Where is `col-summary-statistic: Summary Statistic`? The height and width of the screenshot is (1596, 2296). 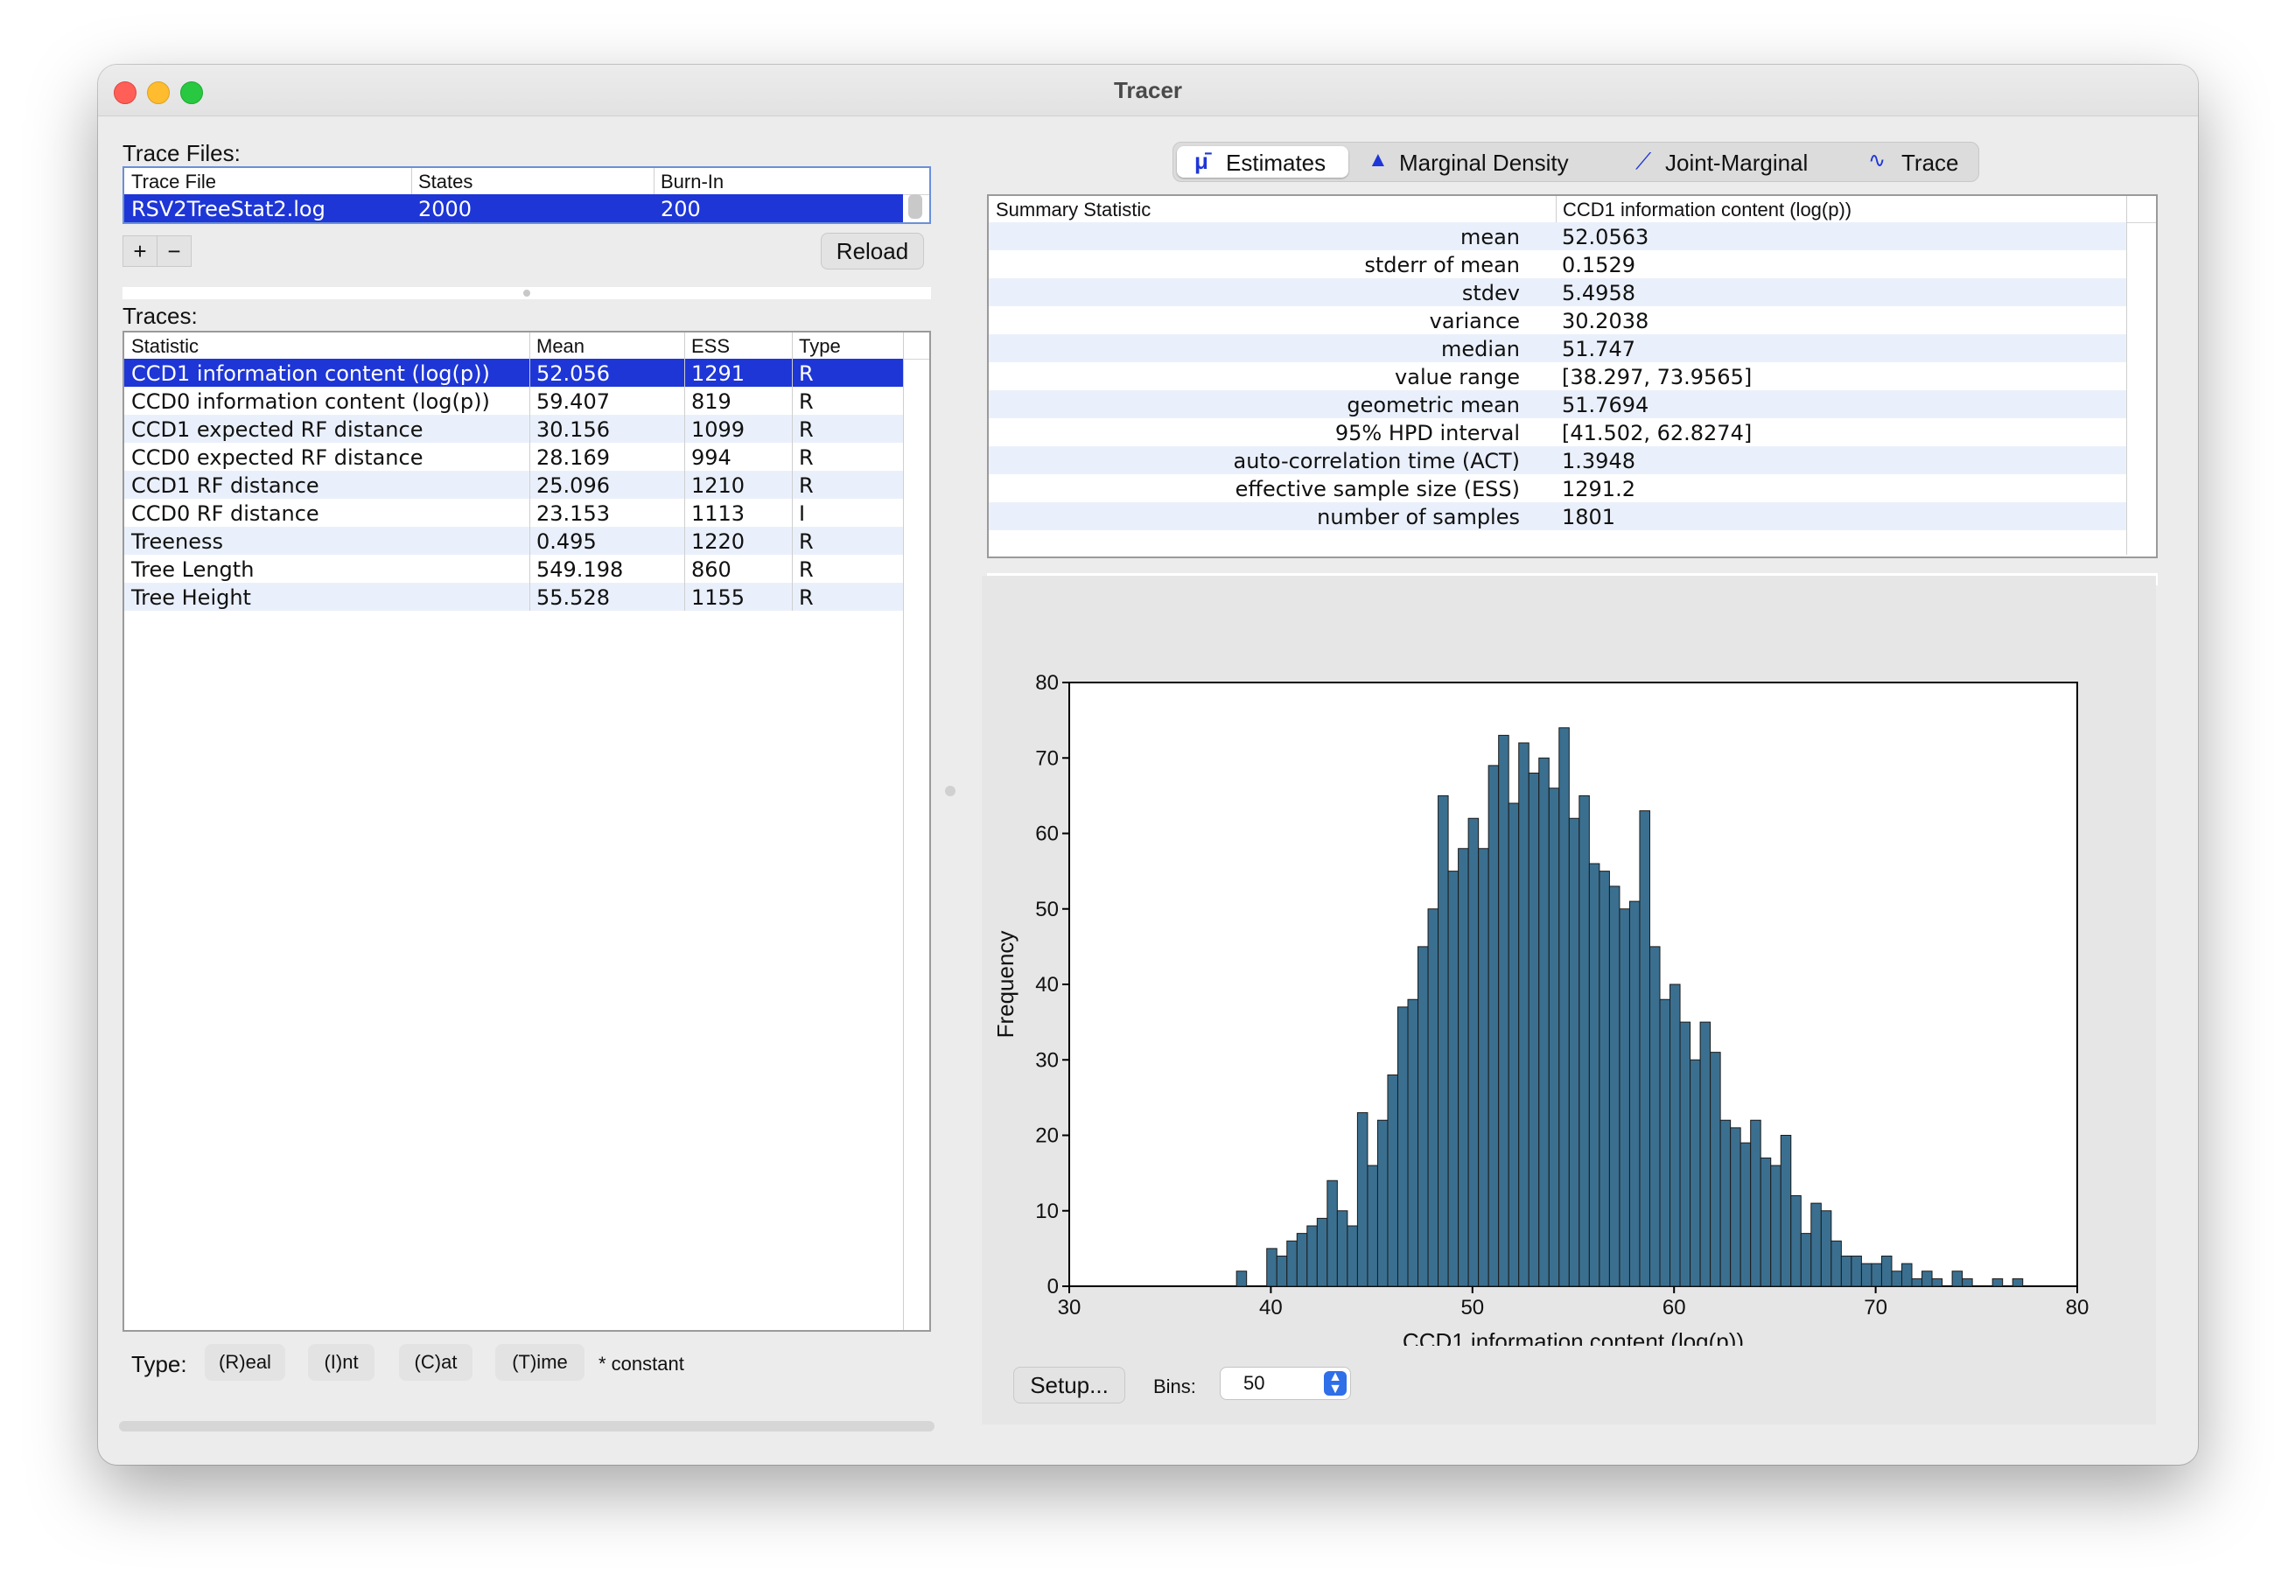 col-summary-statistic: Summary Statistic is located at coordinates (1073, 210).